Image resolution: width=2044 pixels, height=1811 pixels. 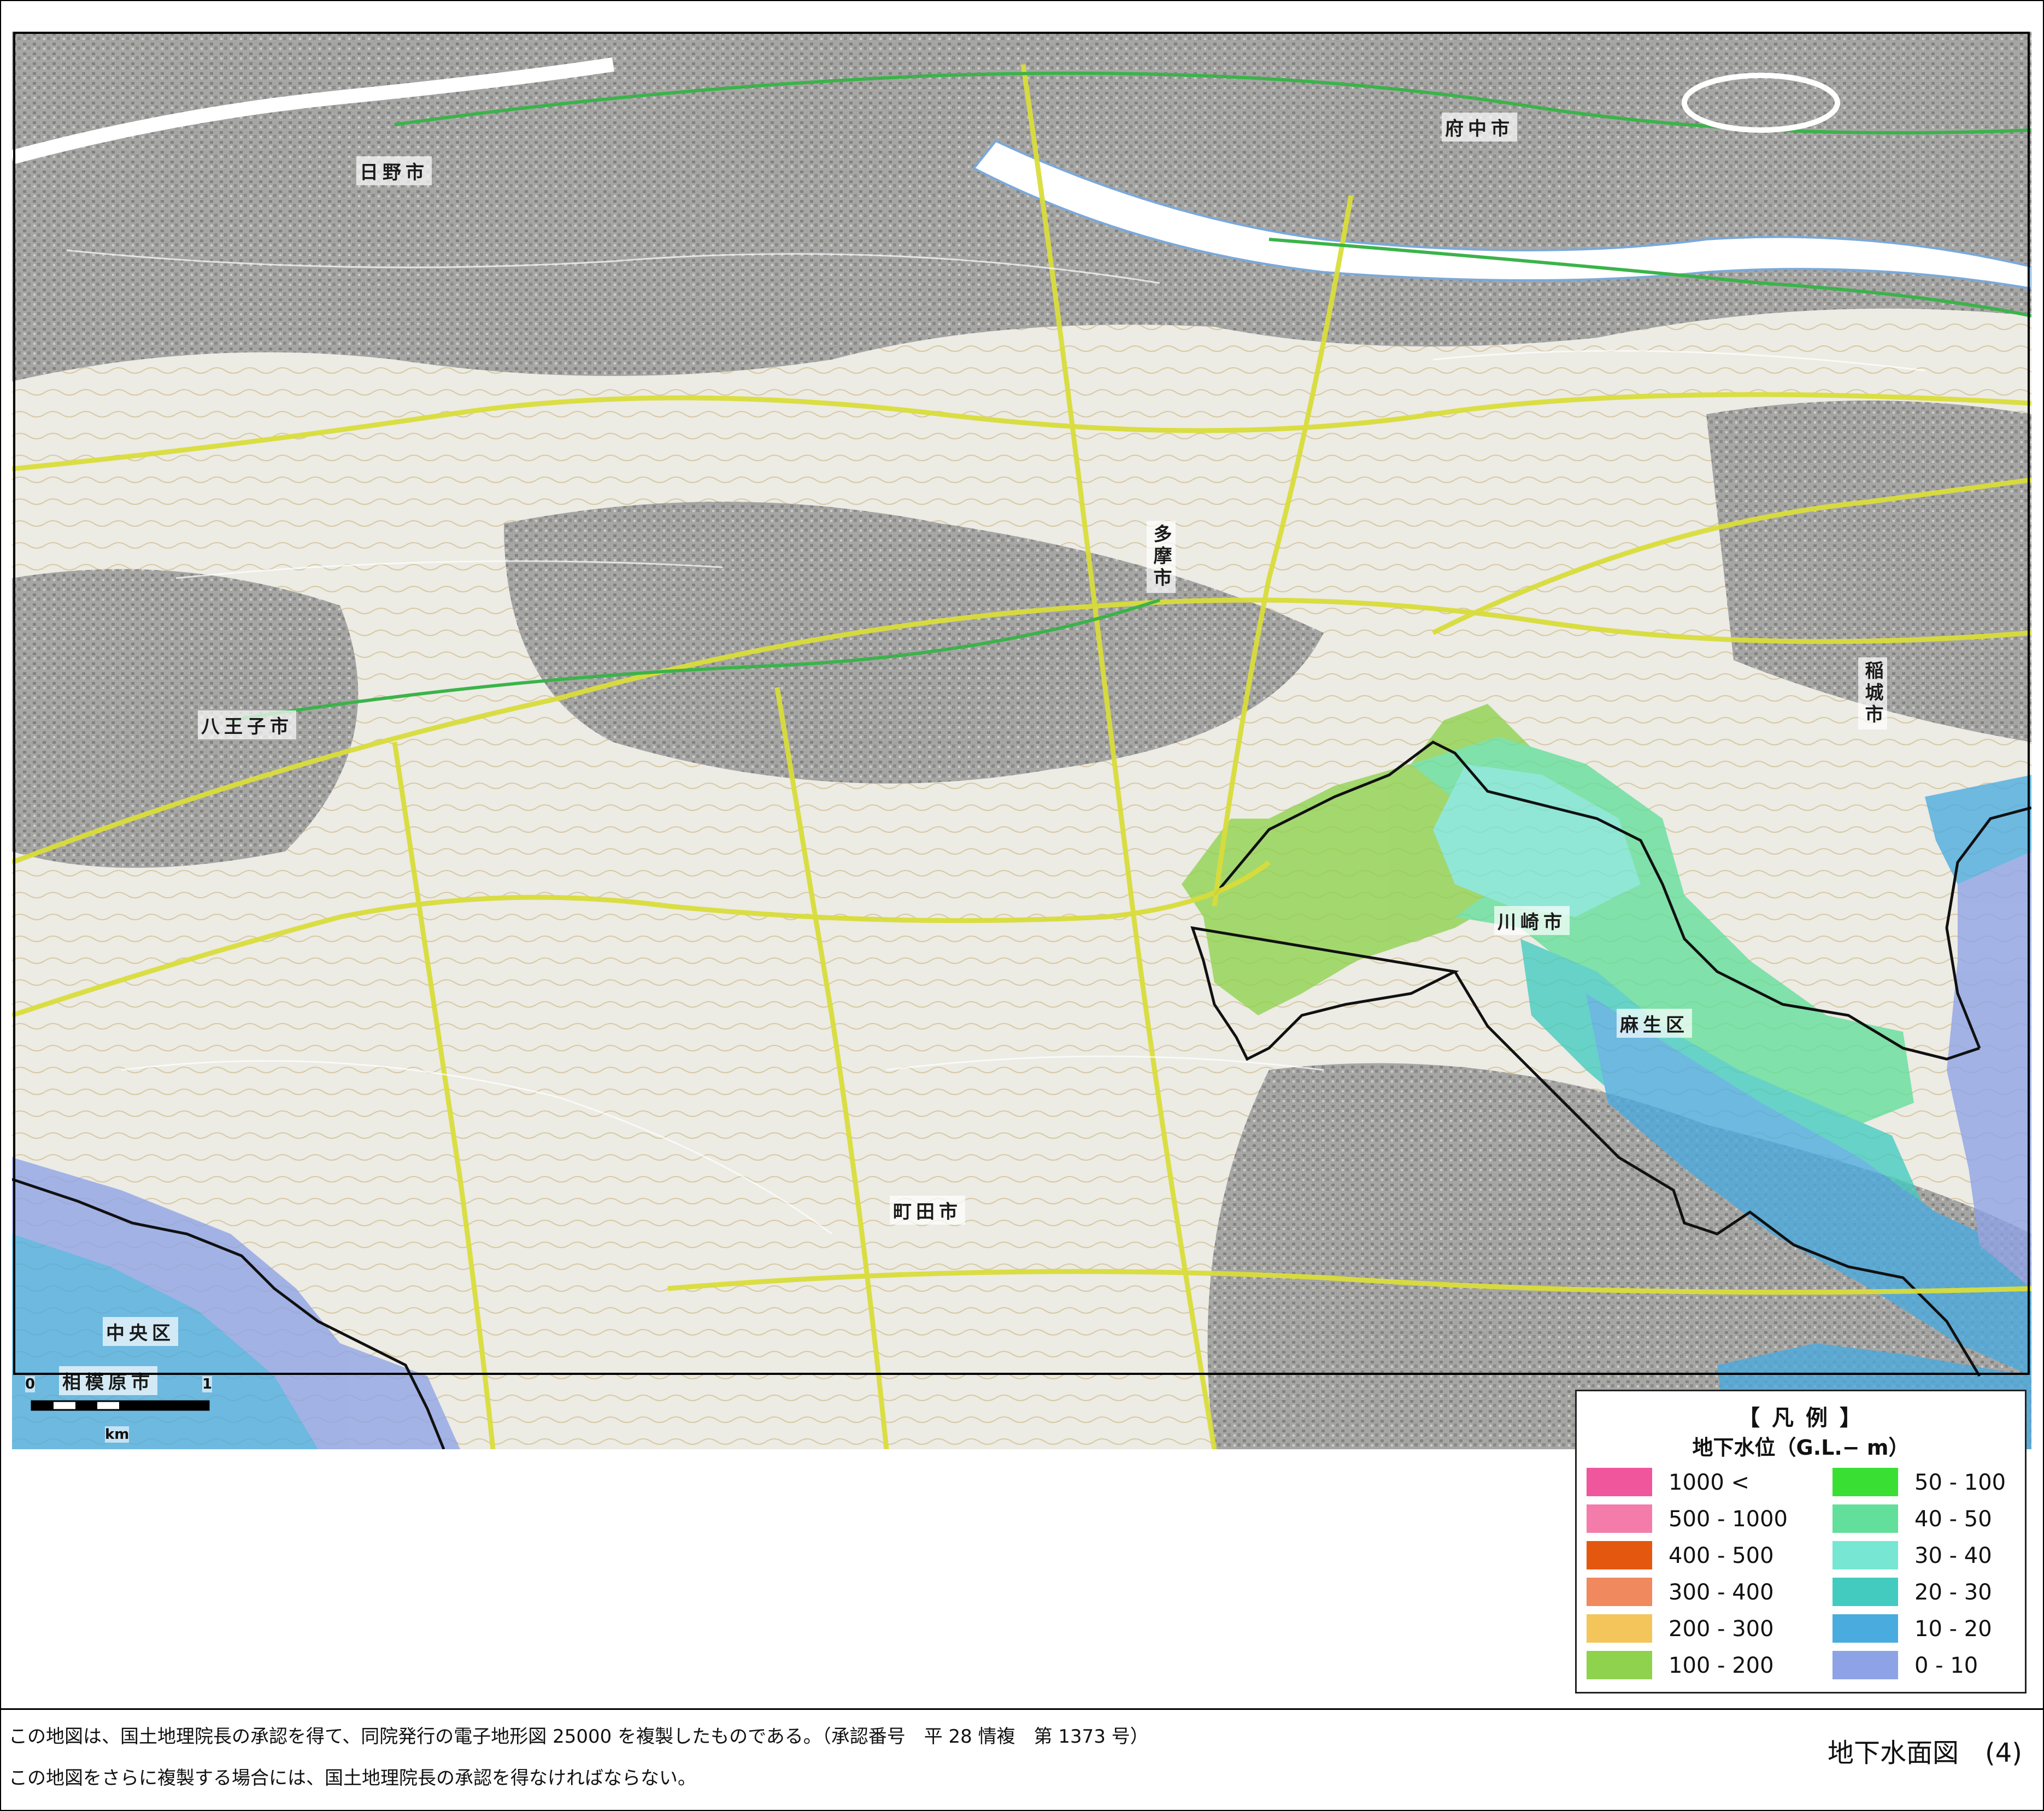 I want to click on legend-item: 40 - 50, so click(x=1936, y=1518).